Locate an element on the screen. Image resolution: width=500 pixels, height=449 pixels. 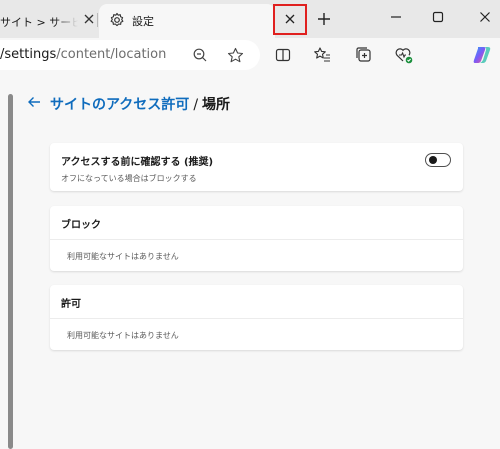
favorites-list-icon is located at coordinates (322, 55).